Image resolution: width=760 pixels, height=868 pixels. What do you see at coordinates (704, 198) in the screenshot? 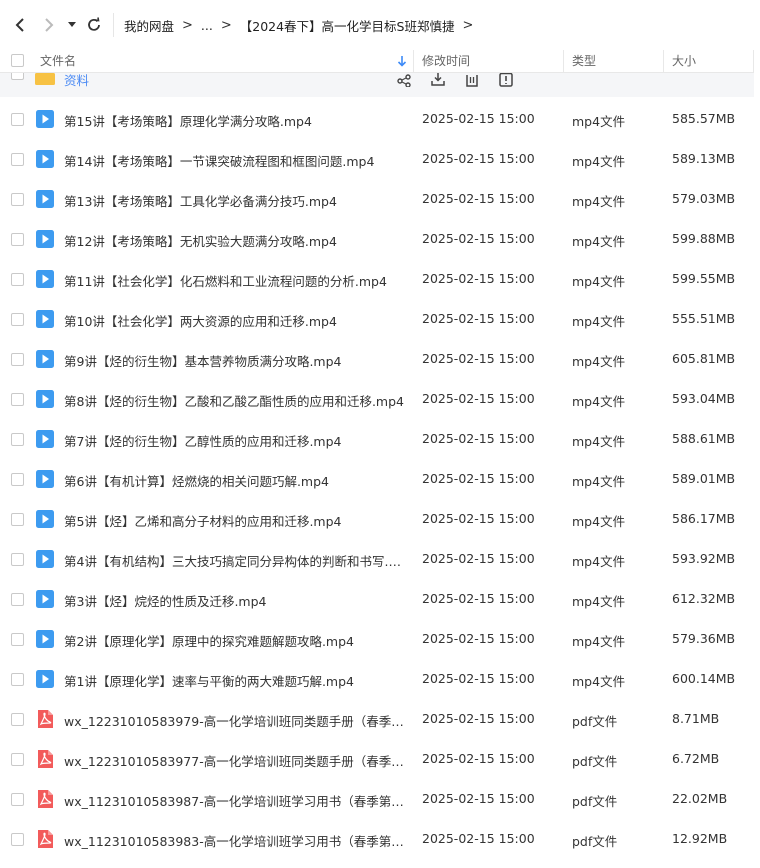
I see `file-size: 579.03MB` at bounding box center [704, 198].